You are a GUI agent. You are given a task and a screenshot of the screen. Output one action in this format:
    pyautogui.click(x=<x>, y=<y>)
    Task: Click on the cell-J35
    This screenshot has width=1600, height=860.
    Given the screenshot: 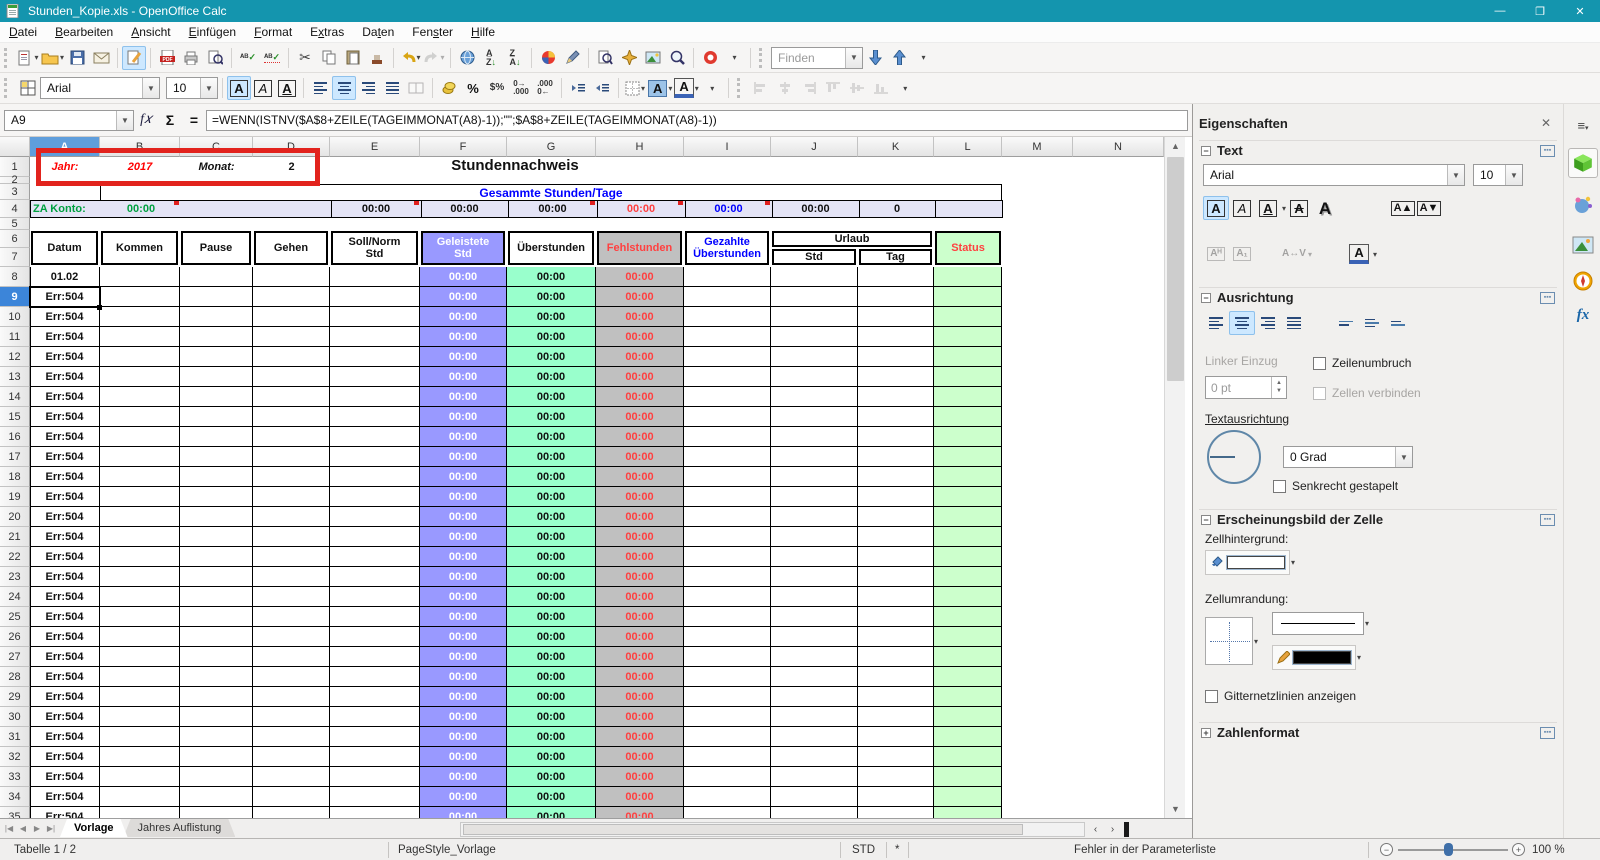 What is the action you would take?
    pyautogui.click(x=814, y=812)
    